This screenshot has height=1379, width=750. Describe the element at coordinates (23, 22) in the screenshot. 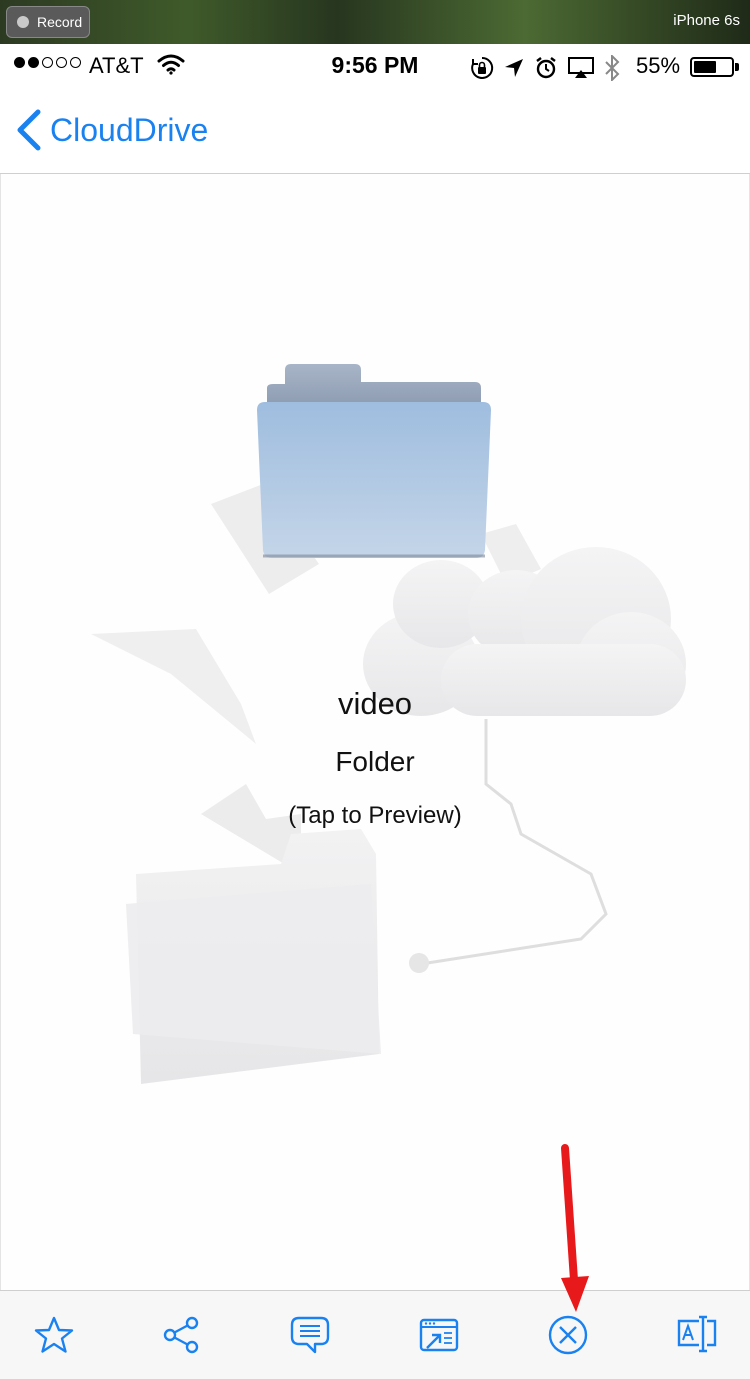

I see `record-dot-icon` at that location.